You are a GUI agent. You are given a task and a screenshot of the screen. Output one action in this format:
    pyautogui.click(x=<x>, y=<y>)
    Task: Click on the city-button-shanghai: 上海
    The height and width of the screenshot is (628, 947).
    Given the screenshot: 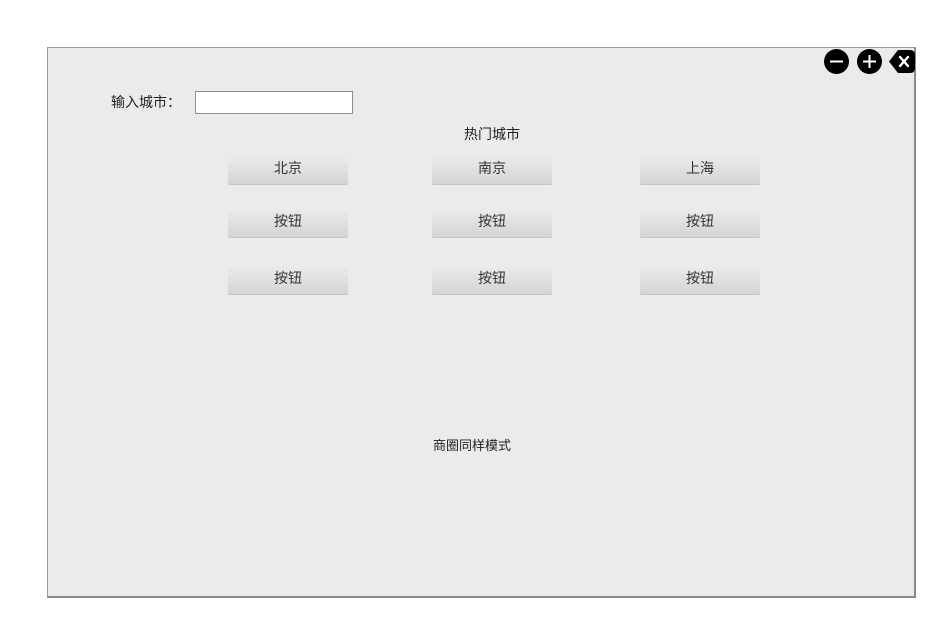 What is the action you would take?
    pyautogui.click(x=700, y=169)
    